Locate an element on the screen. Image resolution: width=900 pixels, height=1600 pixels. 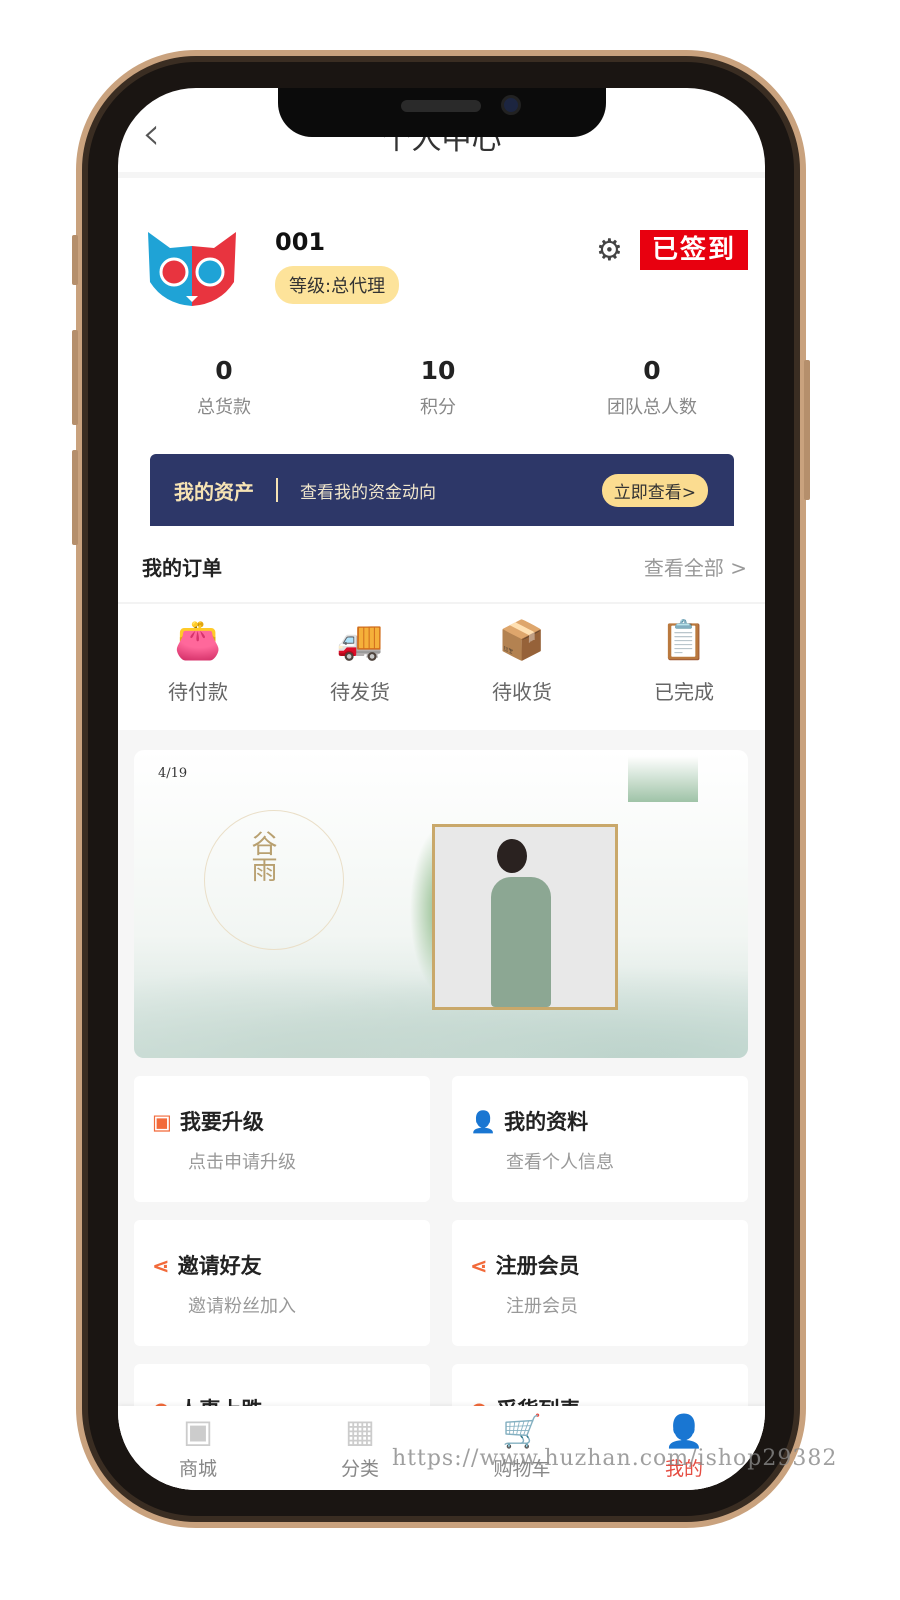
wallet-icon: 👛 is located at coordinates (198, 640).